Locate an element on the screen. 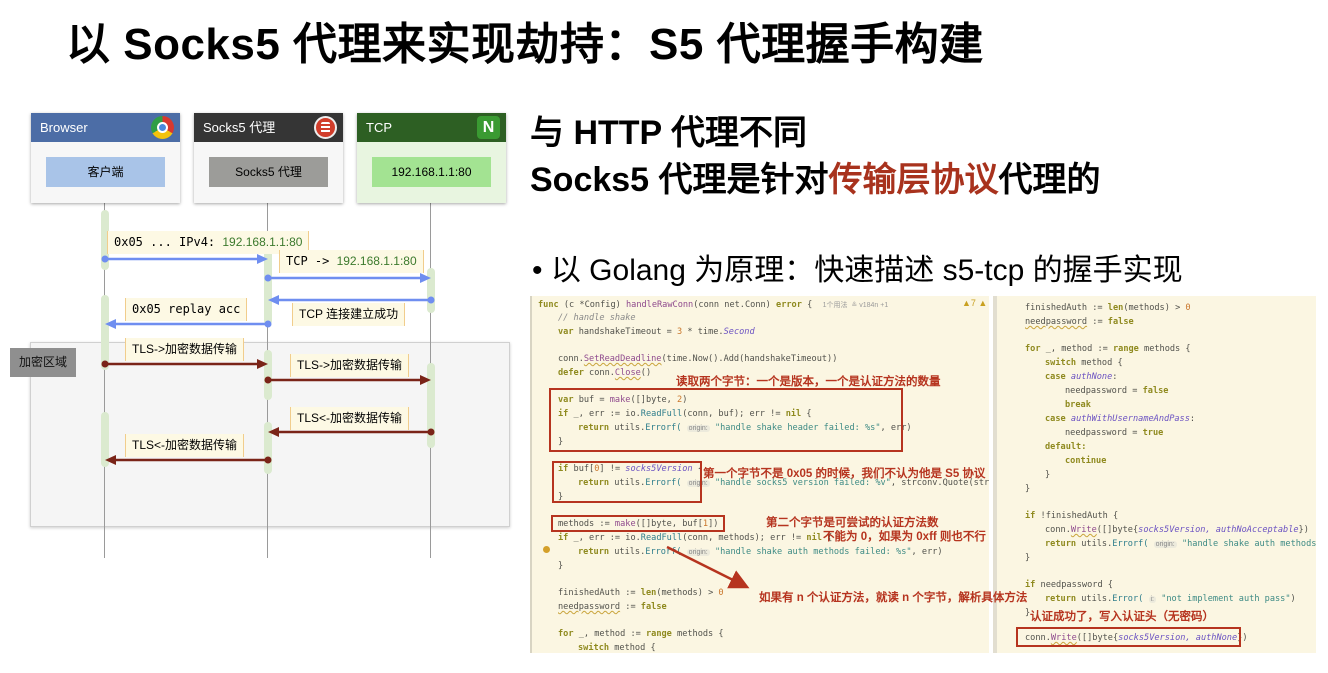  actor-header: TCP N is located at coordinates (431, 127).